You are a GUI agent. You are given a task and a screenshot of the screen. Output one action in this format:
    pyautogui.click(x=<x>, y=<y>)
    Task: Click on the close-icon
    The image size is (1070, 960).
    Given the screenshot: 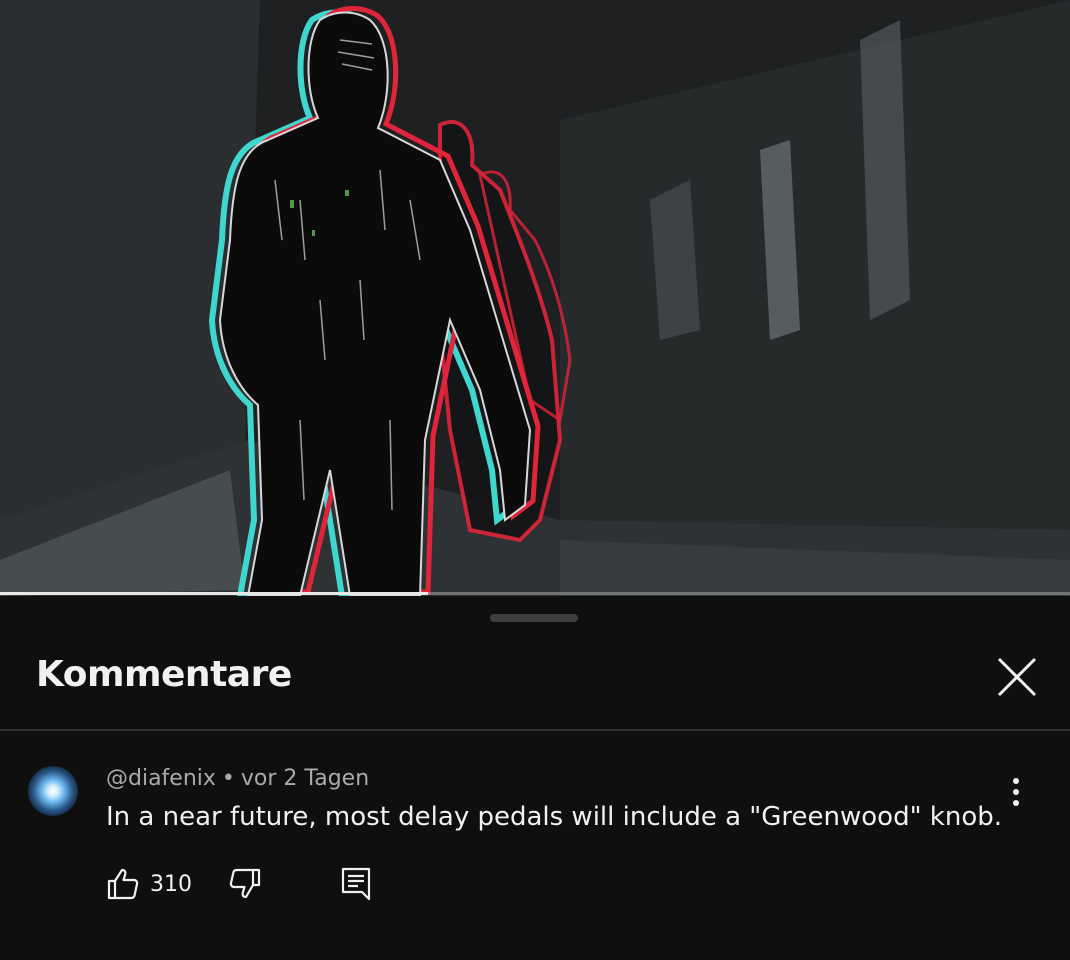 What is the action you would take?
    pyautogui.click(x=1017, y=677)
    